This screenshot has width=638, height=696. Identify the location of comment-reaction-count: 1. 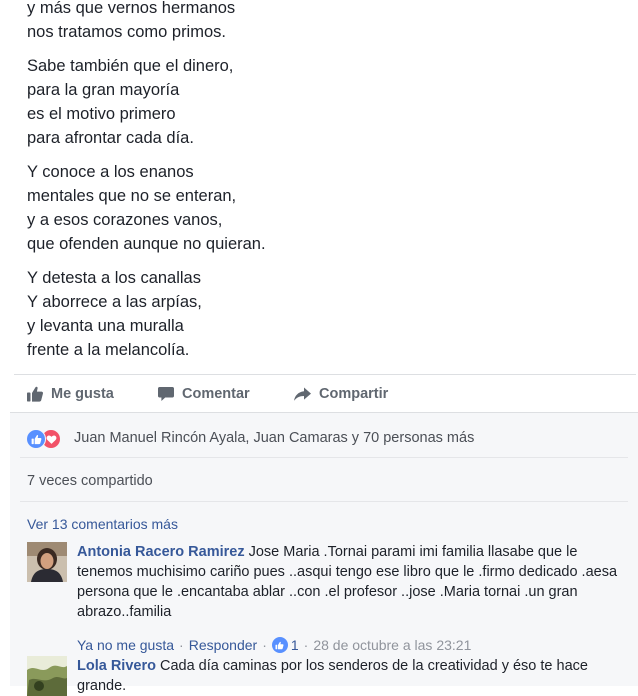
(285, 645).